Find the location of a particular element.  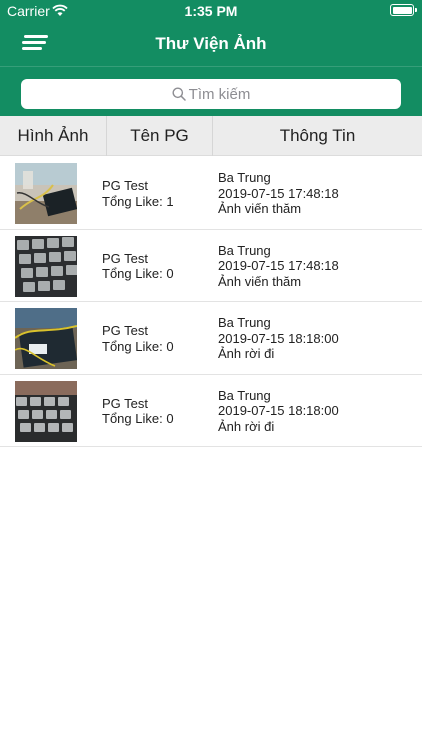

status-bar: Carrier 1:35 PM is located at coordinates (211, 11).